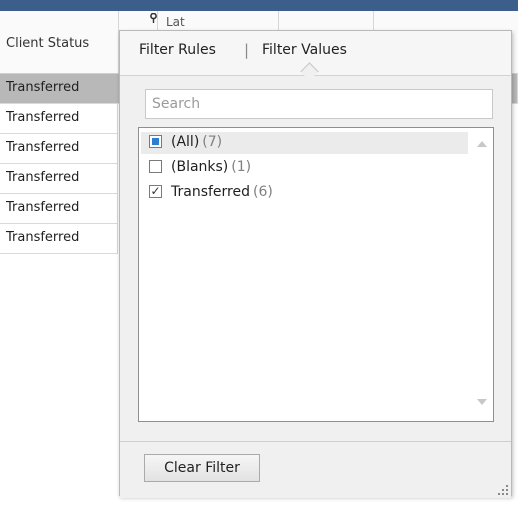 The height and width of the screenshot is (513, 518). What do you see at coordinates (185, 142) in the screenshot?
I see `value-label: (All)` at bounding box center [185, 142].